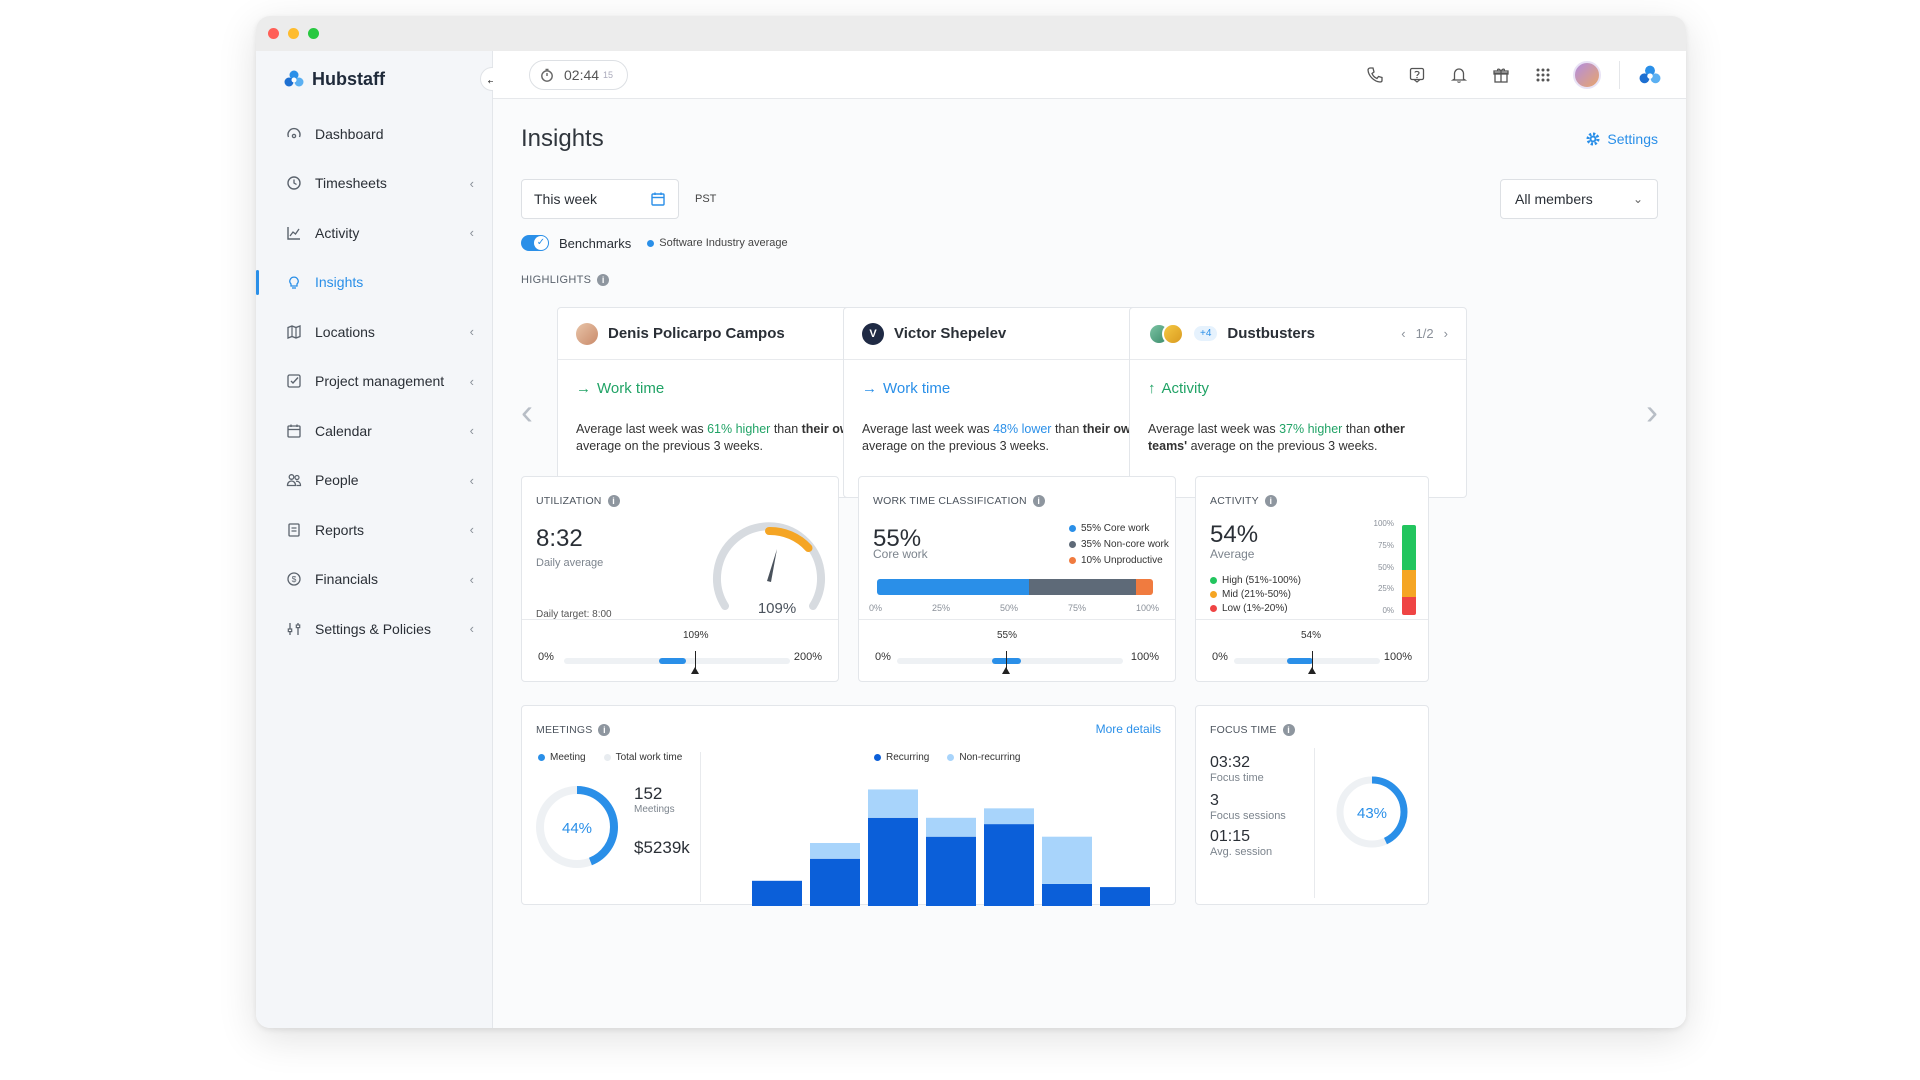  Describe the element at coordinates (1375, 75) in the screenshot. I see `phone-icon` at that location.